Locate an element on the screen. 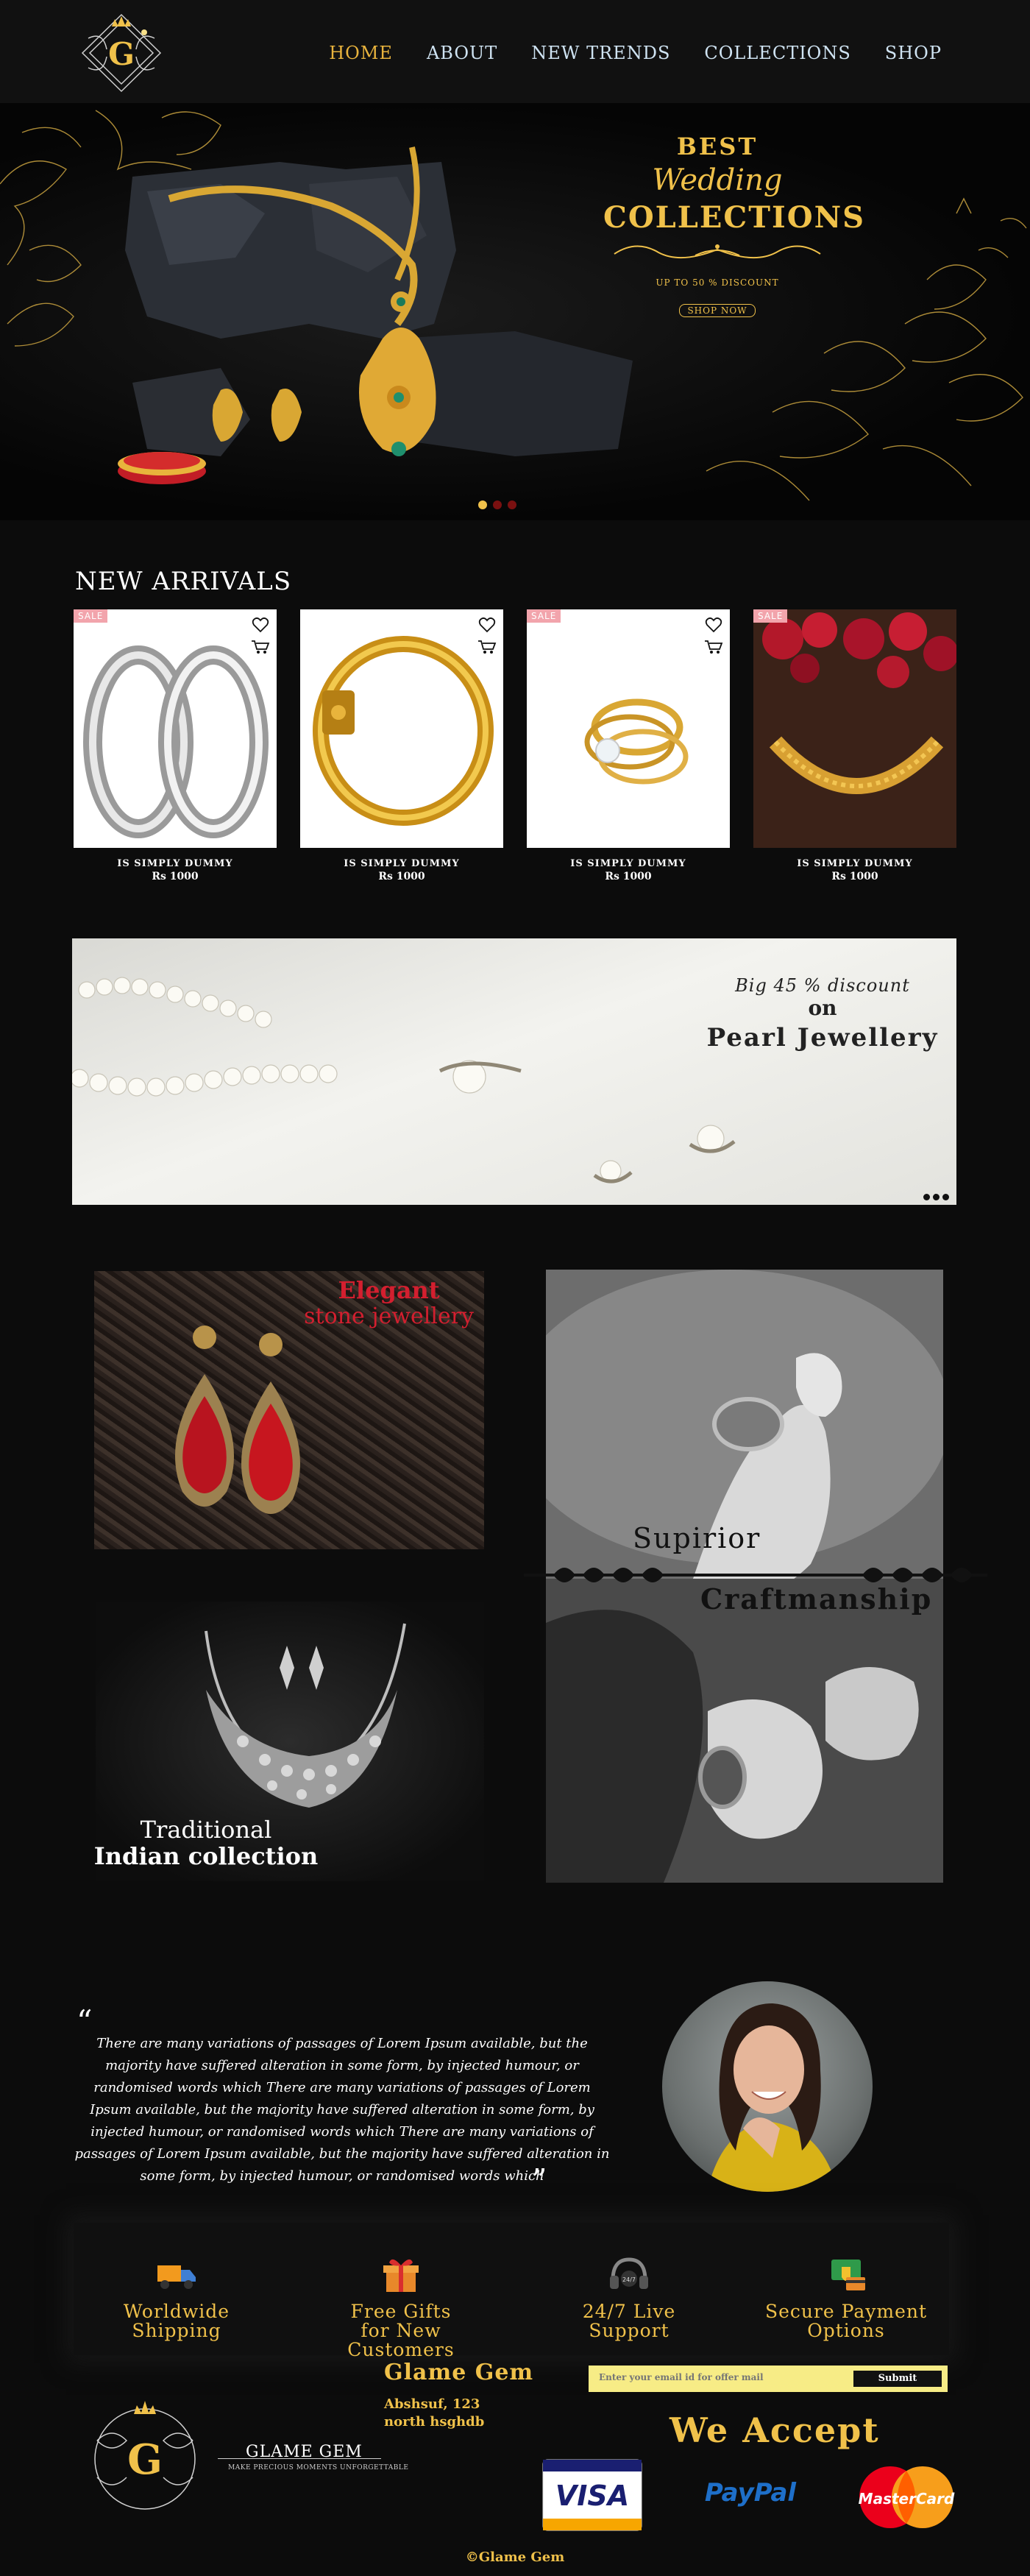 This screenshot has height=2576, width=1030. we-accept-title: We Accept is located at coordinates (775, 2430).